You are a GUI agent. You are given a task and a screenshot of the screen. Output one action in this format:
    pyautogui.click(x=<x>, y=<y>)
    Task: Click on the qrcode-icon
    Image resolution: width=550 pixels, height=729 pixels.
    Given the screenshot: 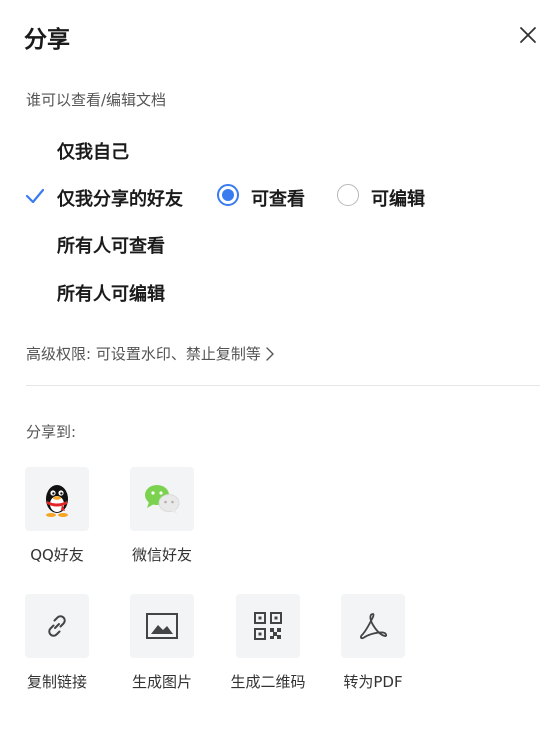 What is the action you would take?
    pyautogui.click(x=268, y=626)
    